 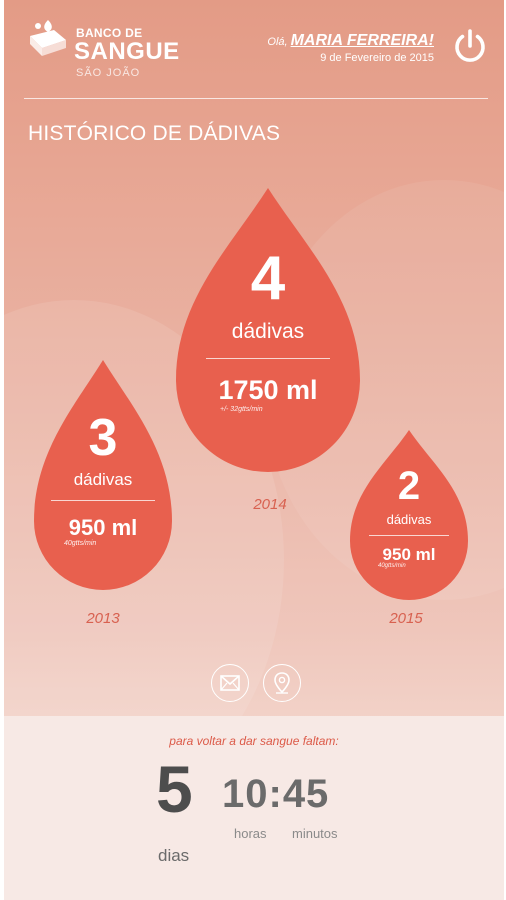 I want to click on year-2014: 2014, so click(x=270, y=504).